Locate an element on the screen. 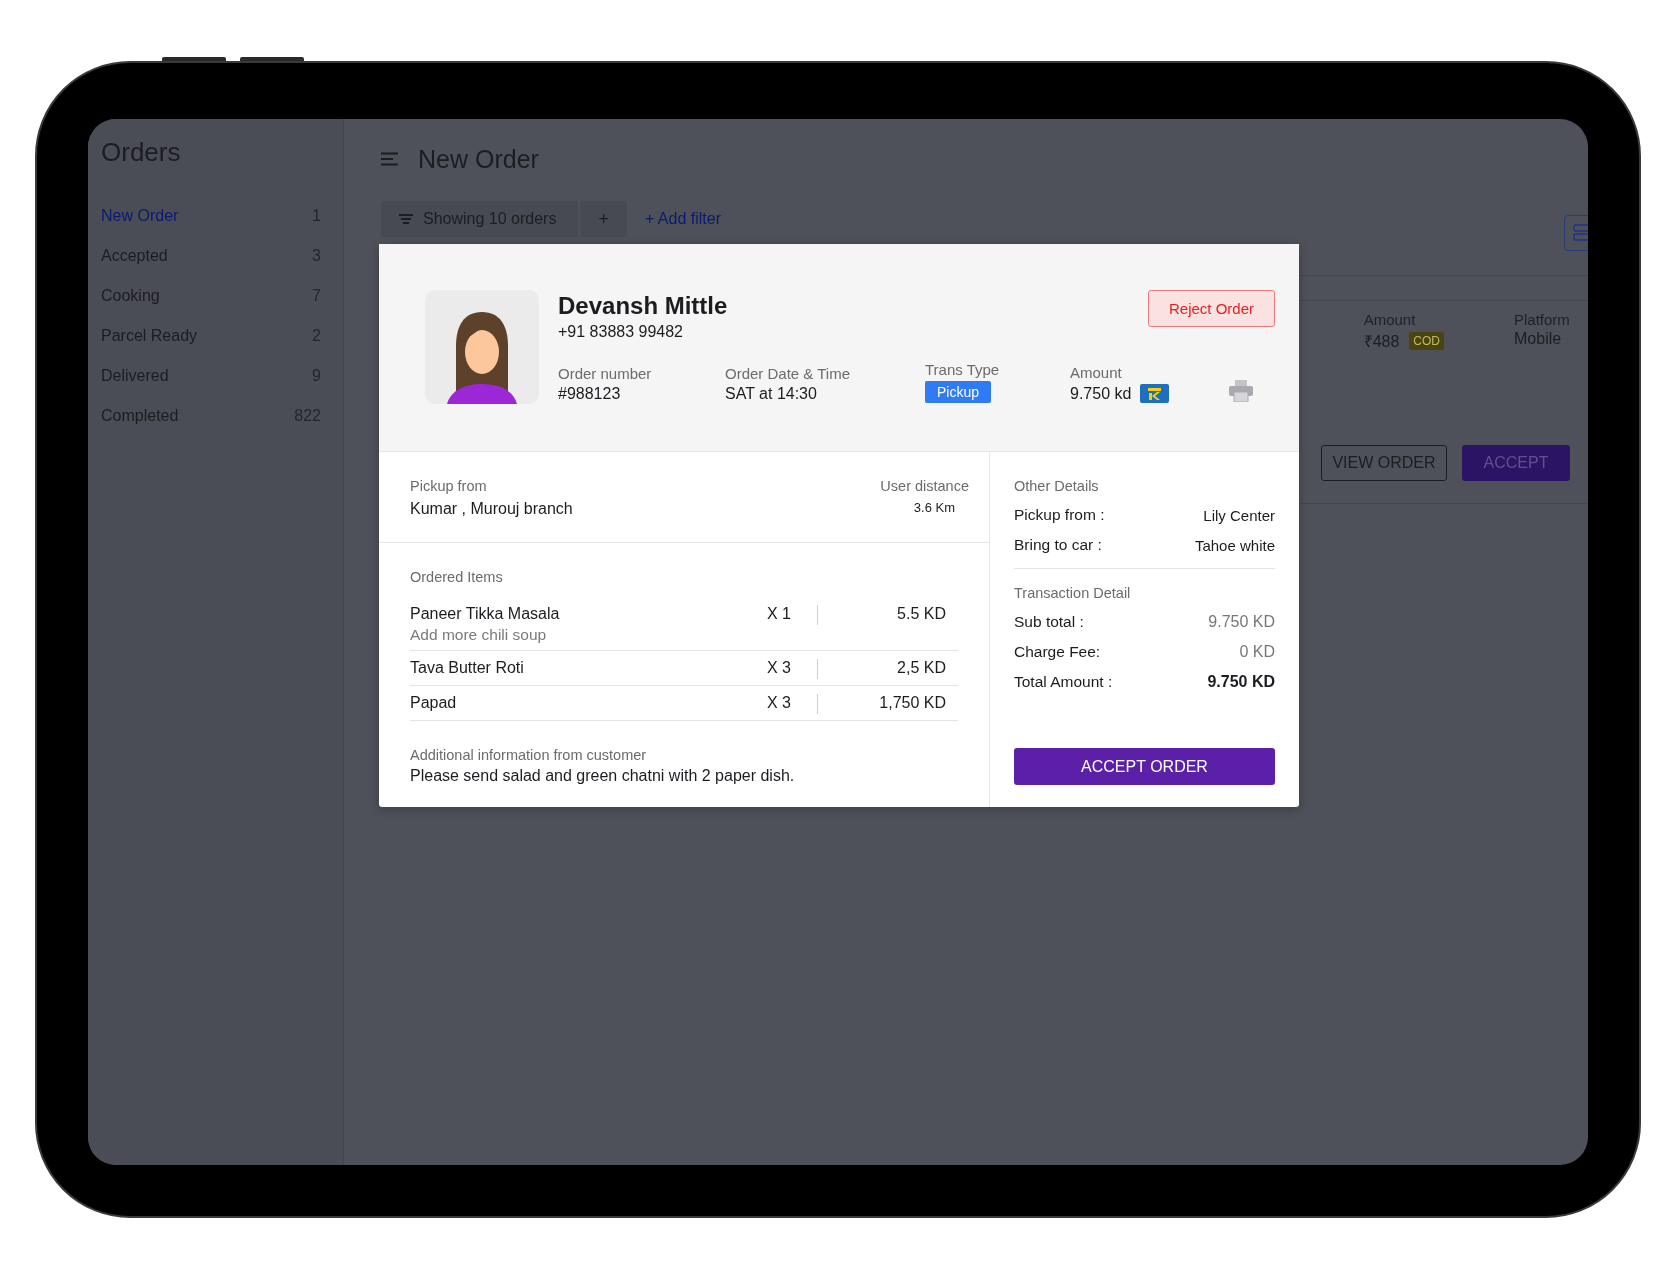  detail-label: Pickup from : is located at coordinates (1059, 515).